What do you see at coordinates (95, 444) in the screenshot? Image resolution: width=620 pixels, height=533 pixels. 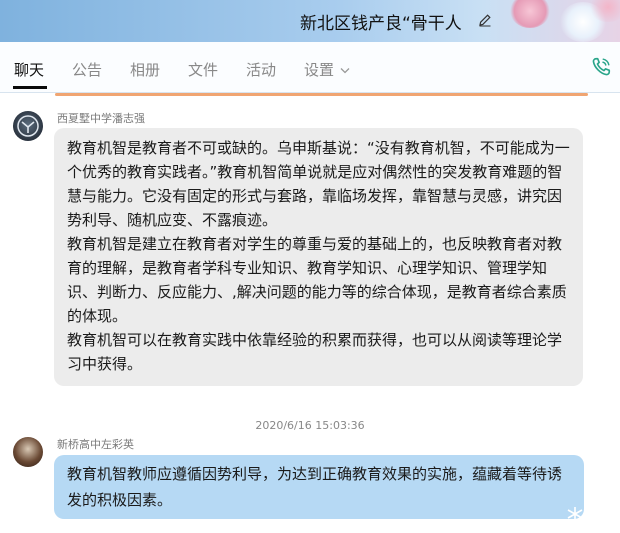 I see `sender-name: 新桥高中左彩英` at bounding box center [95, 444].